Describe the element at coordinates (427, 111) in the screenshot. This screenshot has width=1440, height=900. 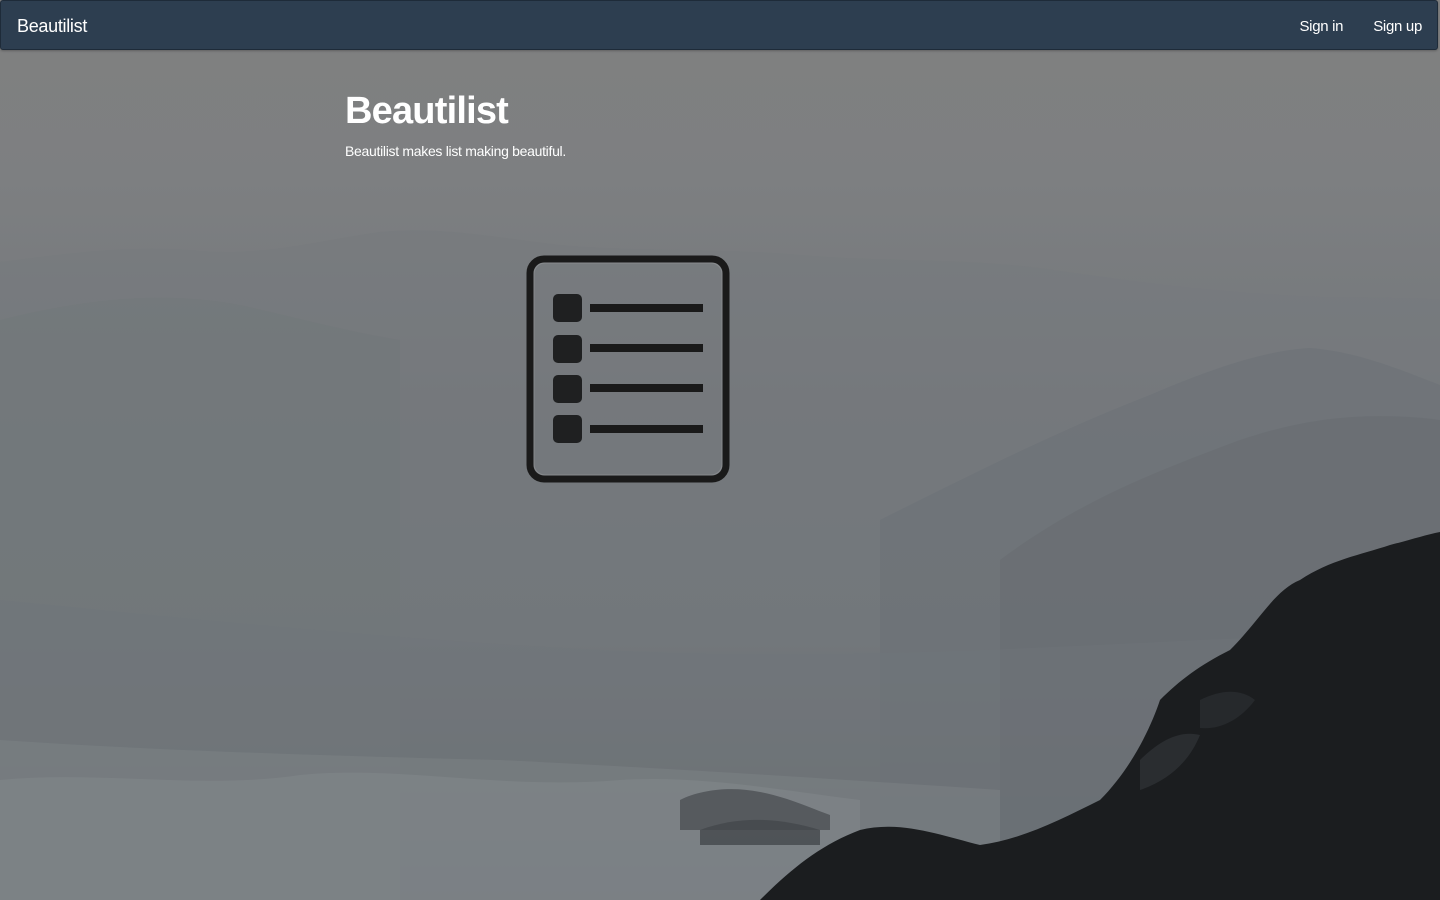
I see `page-title: Beautilist` at that location.